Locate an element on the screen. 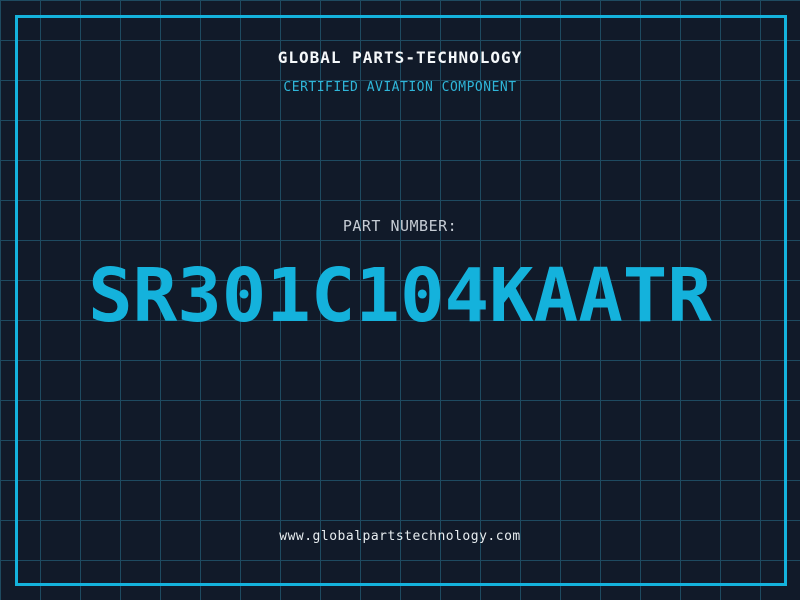 The height and width of the screenshot is (600, 800). website-url: www.globalpartstechnology.com is located at coordinates (400, 536).